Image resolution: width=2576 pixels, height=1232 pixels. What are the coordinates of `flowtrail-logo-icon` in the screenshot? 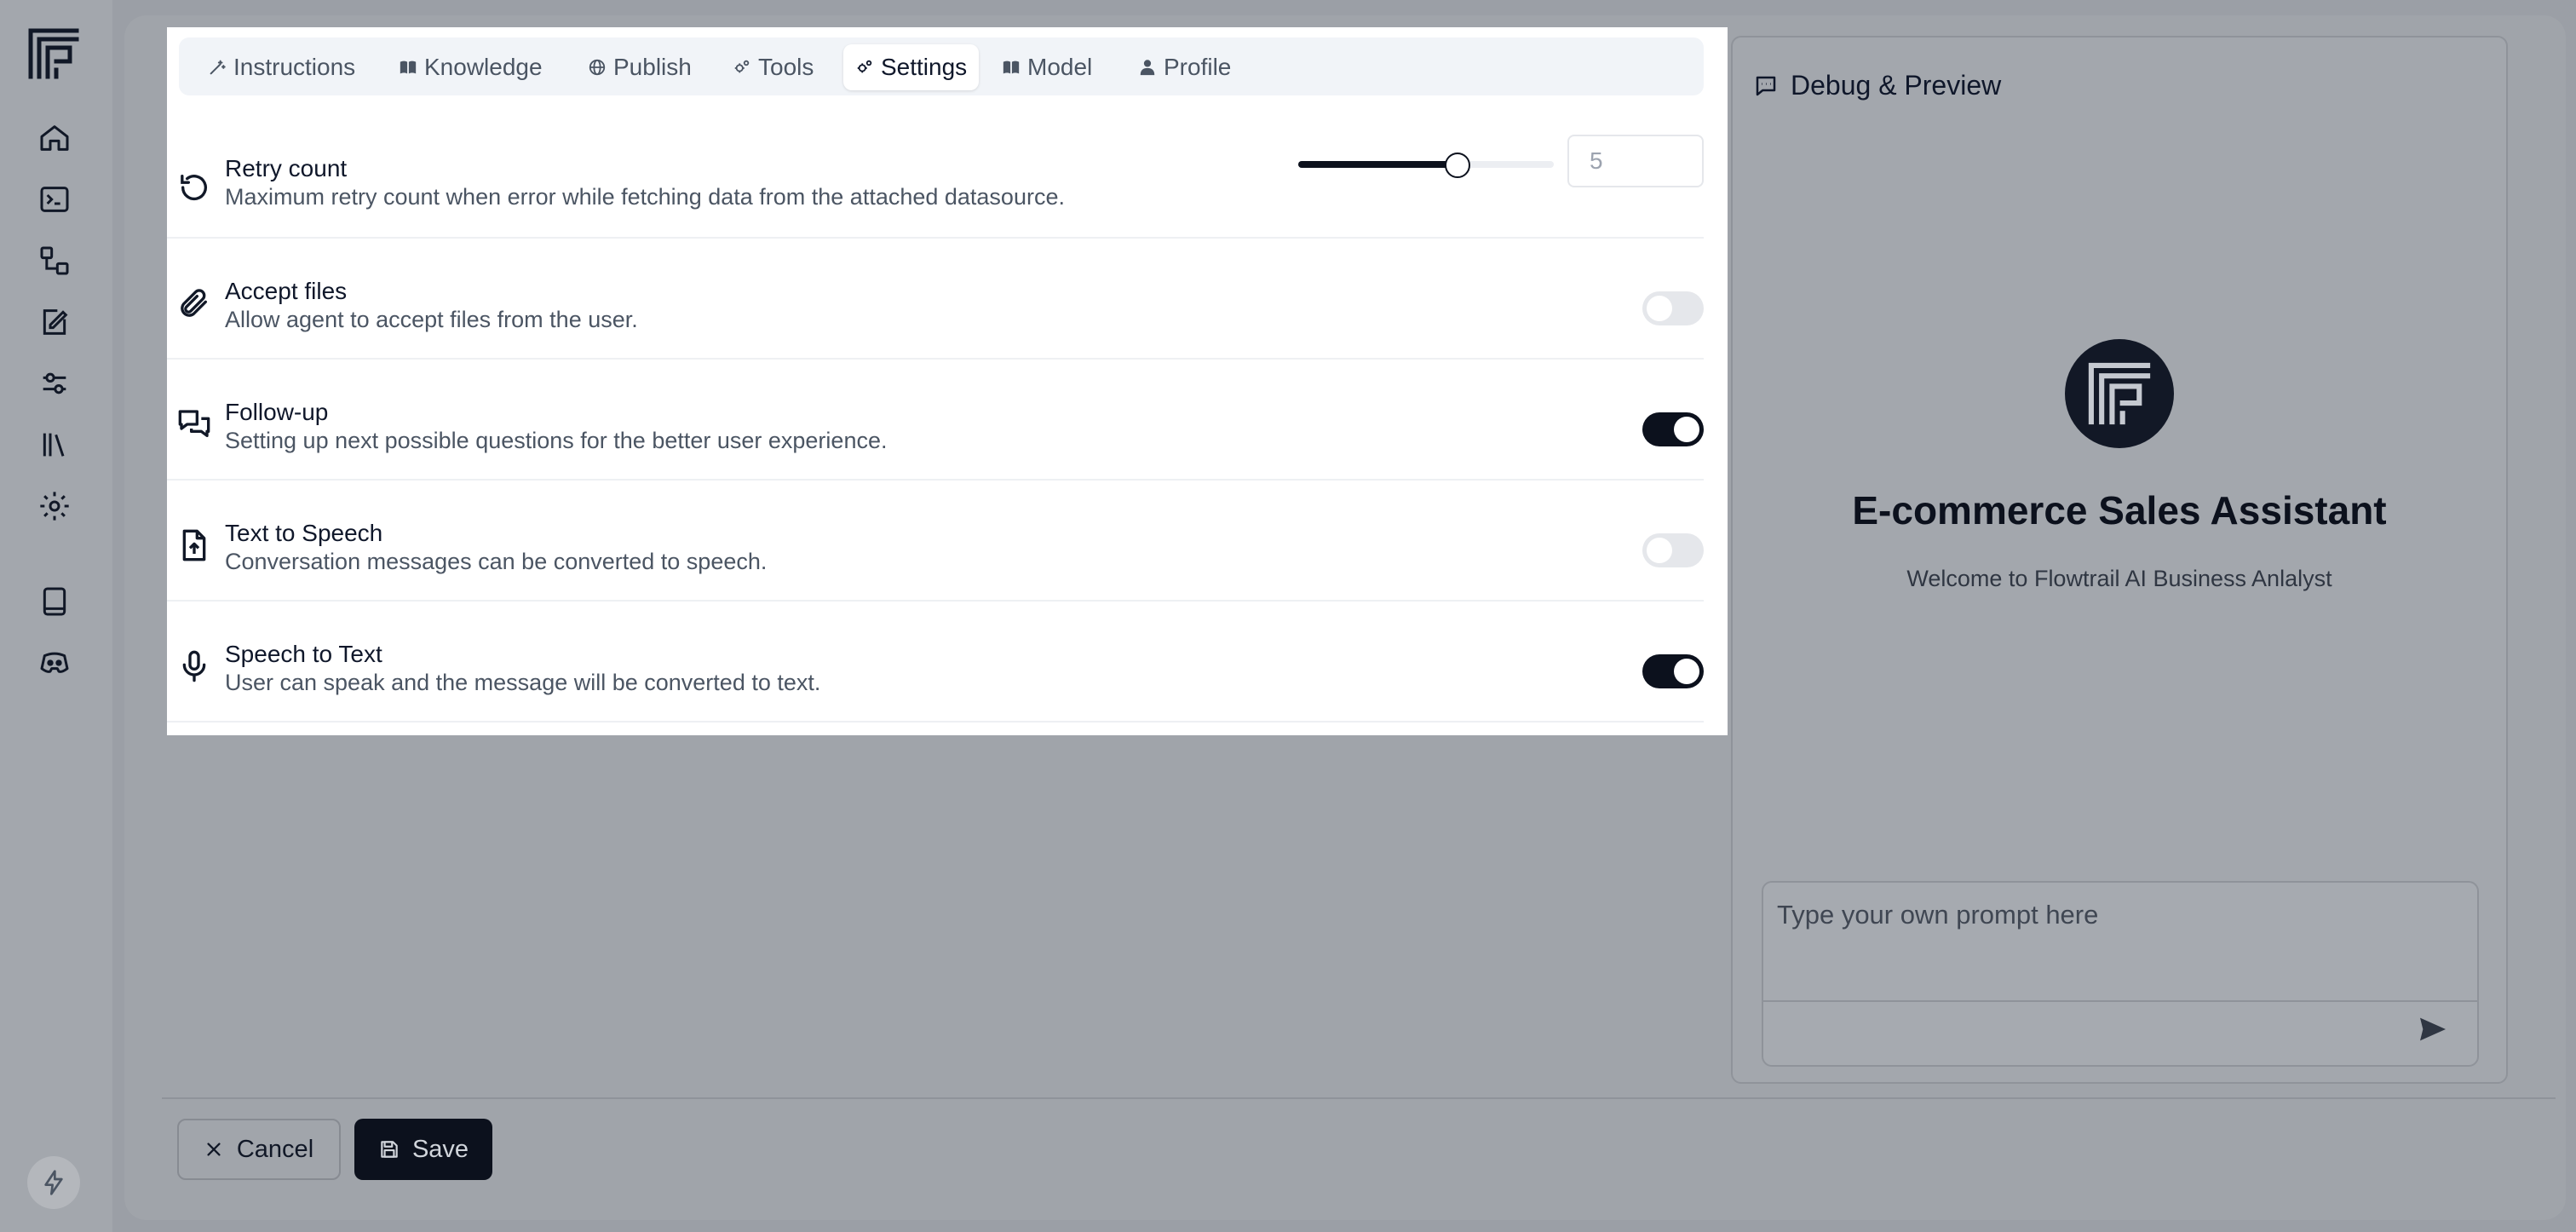 It's located at (54, 53).